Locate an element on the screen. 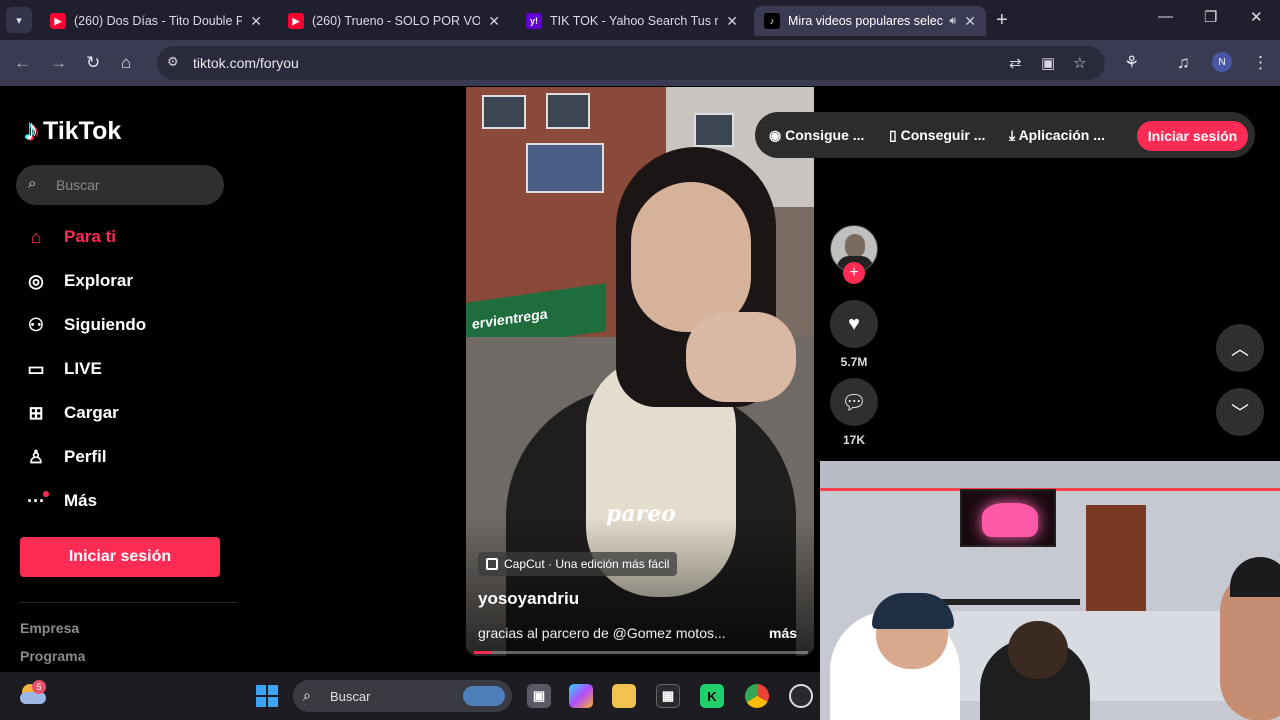 This screenshot has width=1280, height=720. tab-title: Mira videos populares selec is located at coordinates (865, 21).